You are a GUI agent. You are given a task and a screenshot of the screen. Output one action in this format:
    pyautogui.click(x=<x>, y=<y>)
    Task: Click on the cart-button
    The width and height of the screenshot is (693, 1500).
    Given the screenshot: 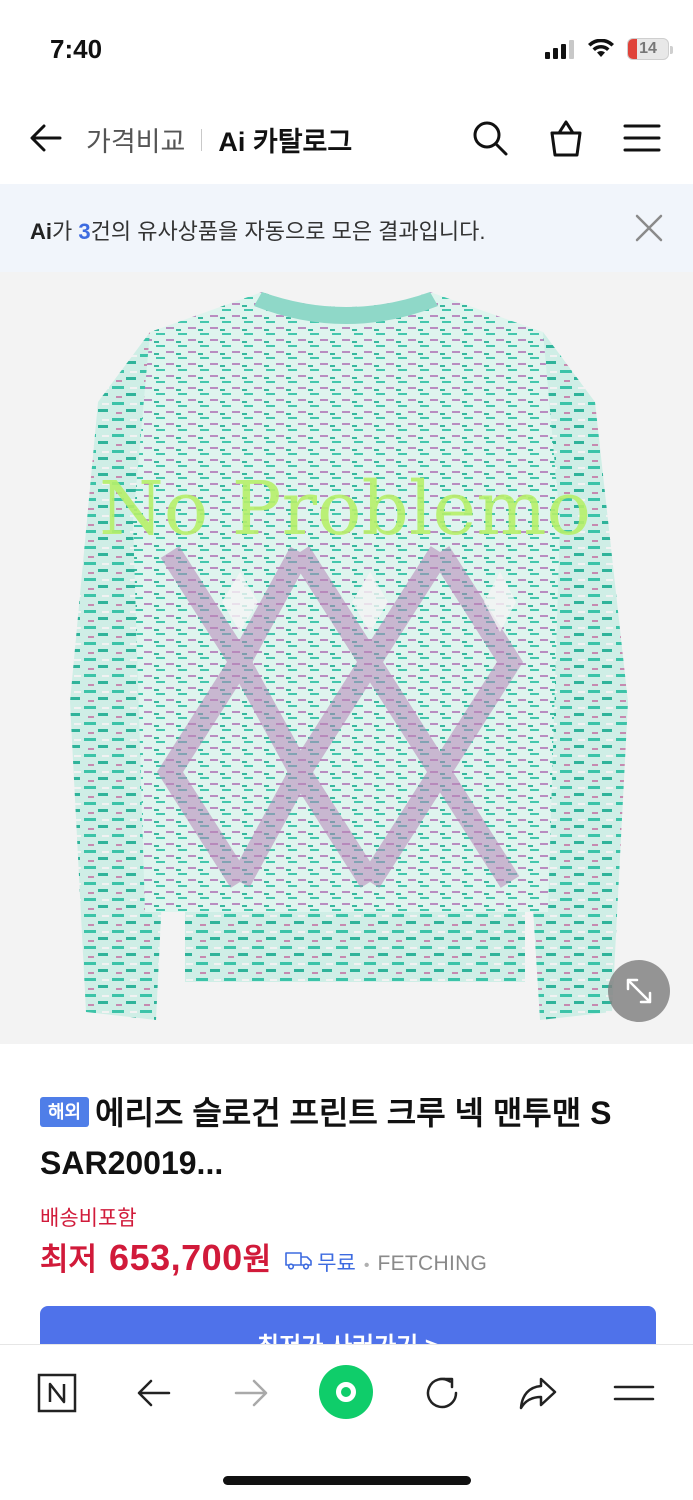 What is the action you would take?
    pyautogui.click(x=566, y=138)
    